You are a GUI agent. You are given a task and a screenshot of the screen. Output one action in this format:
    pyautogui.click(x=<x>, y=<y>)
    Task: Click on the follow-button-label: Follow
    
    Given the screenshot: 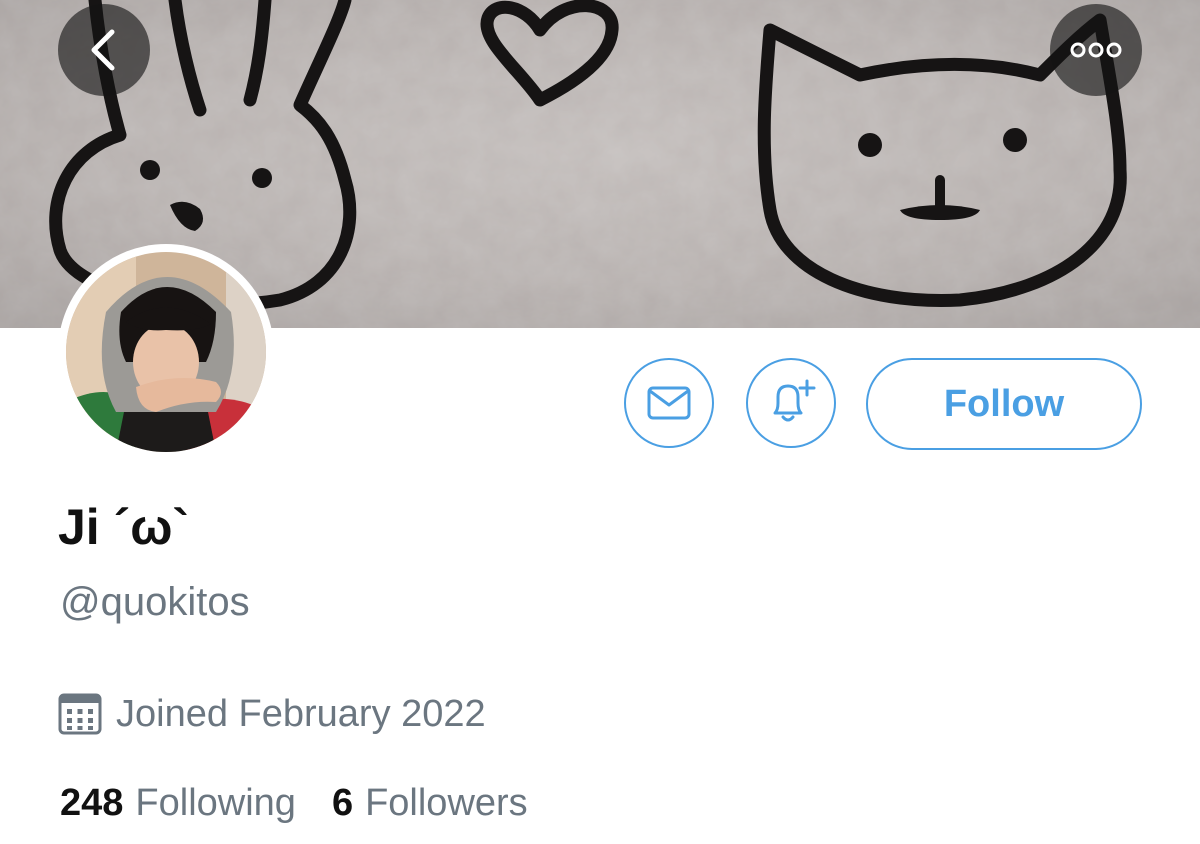 What is the action you would take?
    pyautogui.click(x=1004, y=403)
    